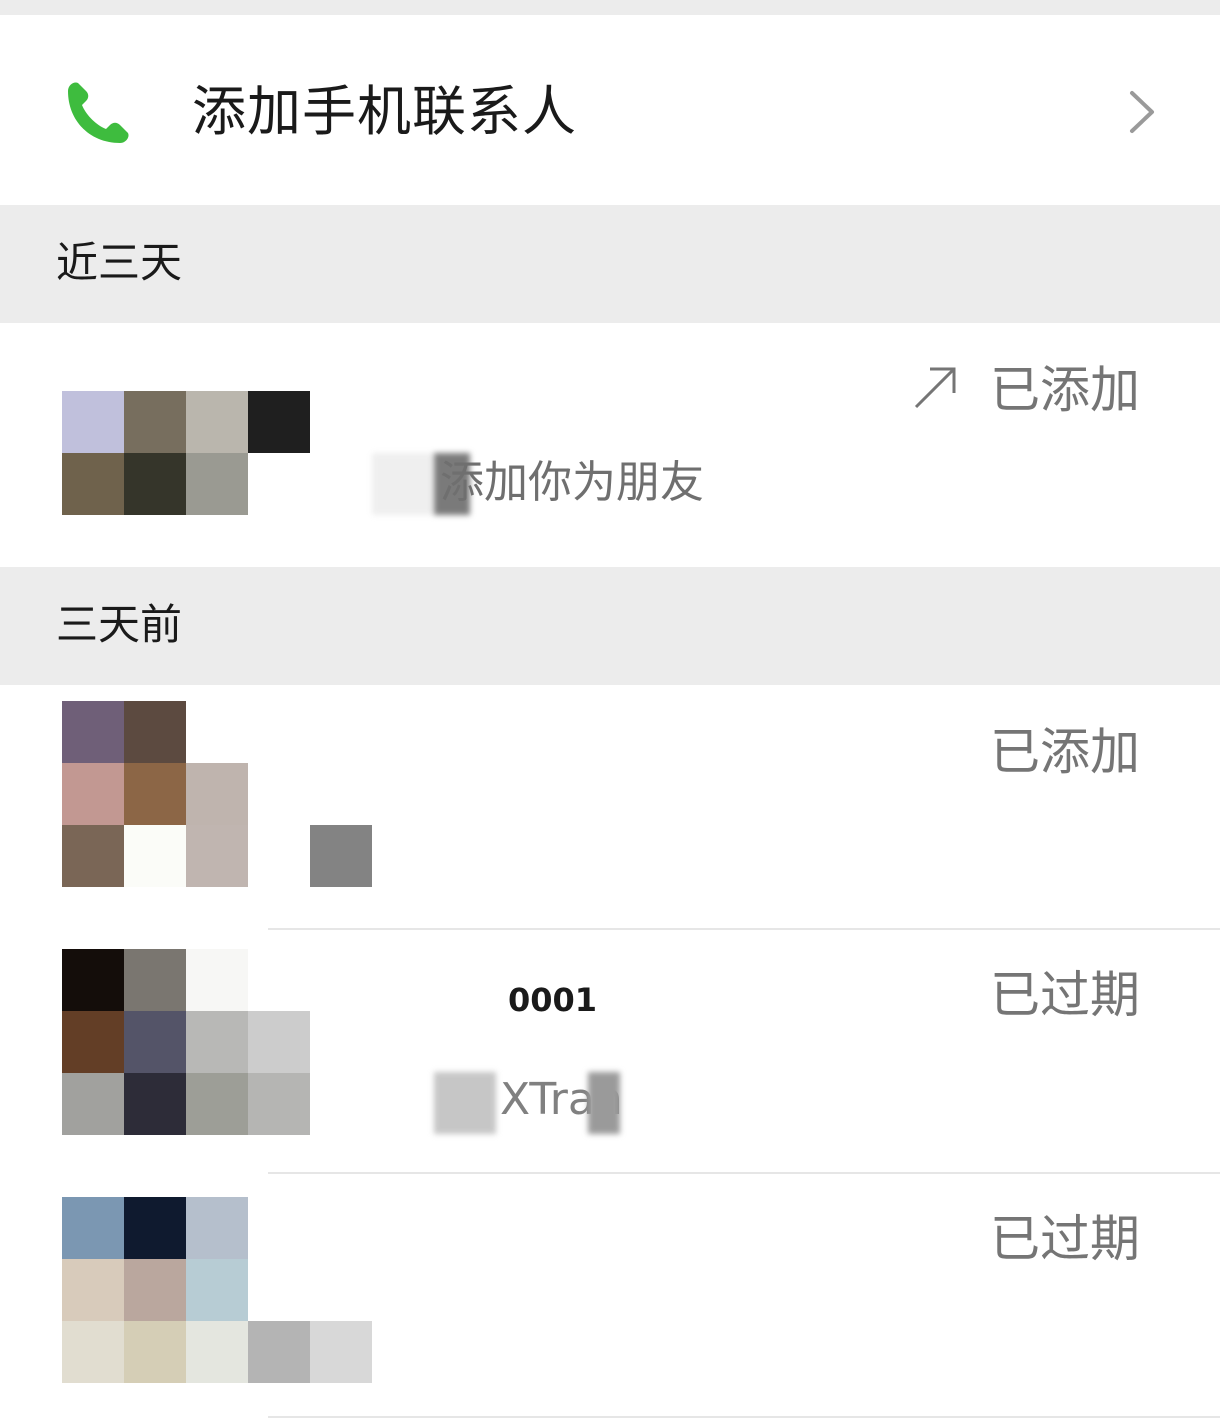  What do you see at coordinates (553, 1000) in the screenshot?
I see `contact-name: 0001` at bounding box center [553, 1000].